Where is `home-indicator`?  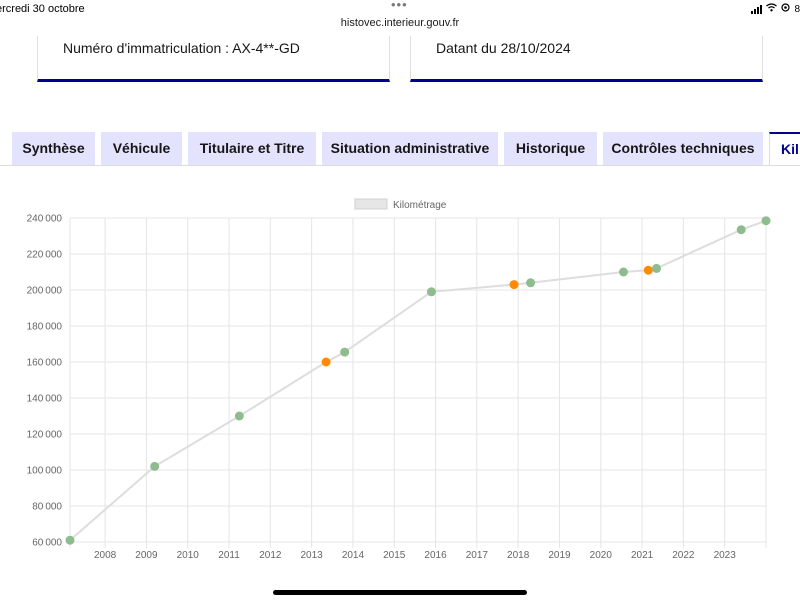 home-indicator is located at coordinates (400, 592).